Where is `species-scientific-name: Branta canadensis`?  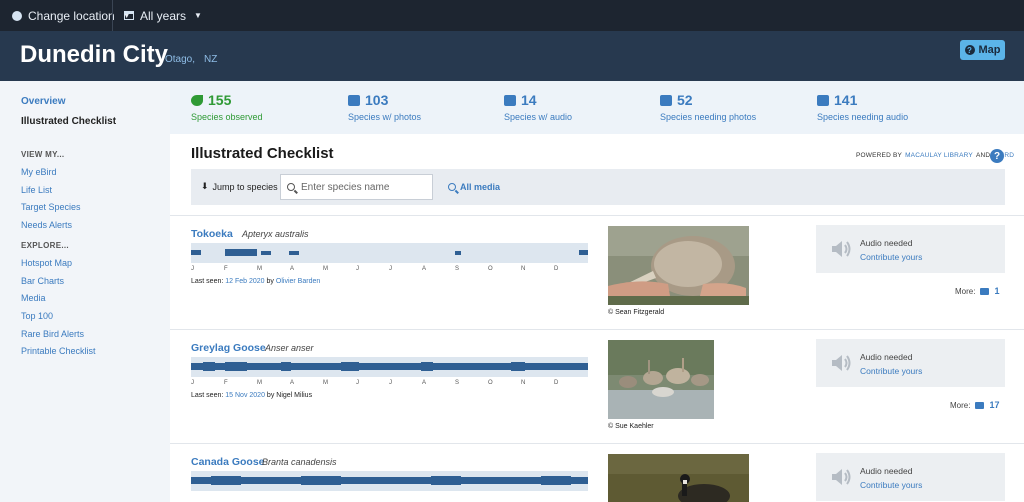 species-scientific-name: Branta canadensis is located at coordinates (299, 462).